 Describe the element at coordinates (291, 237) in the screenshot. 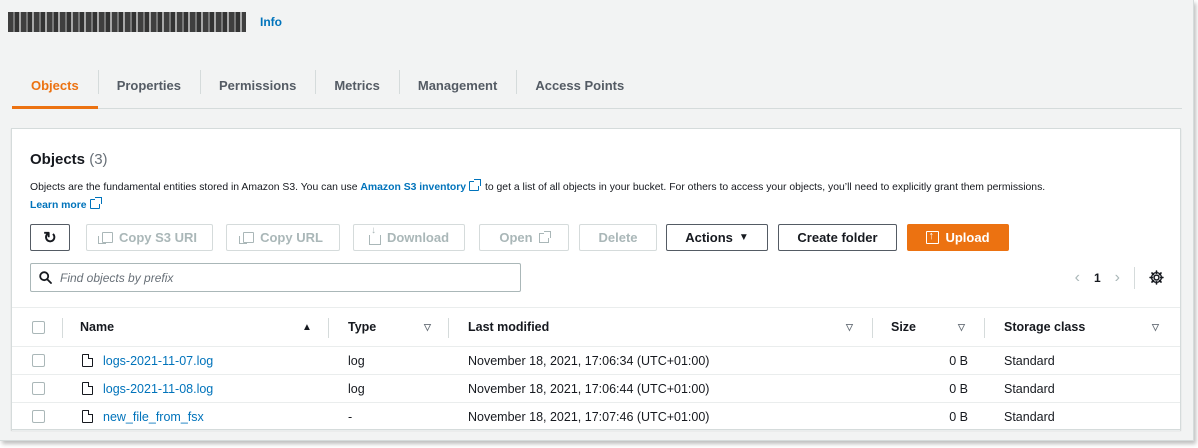

I see `copy-url-label: Copy URL` at that location.